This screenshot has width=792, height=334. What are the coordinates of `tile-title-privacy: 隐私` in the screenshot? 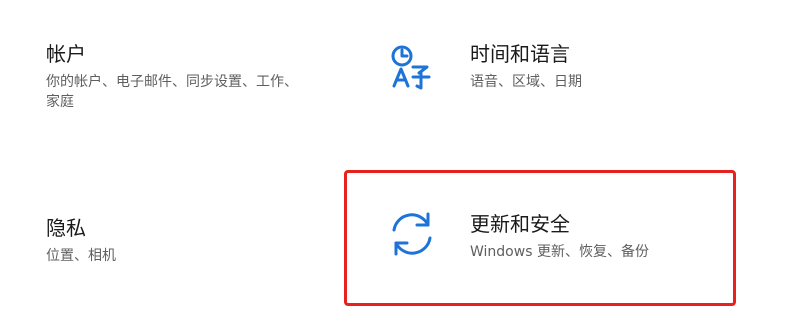 It's located at (66, 228).